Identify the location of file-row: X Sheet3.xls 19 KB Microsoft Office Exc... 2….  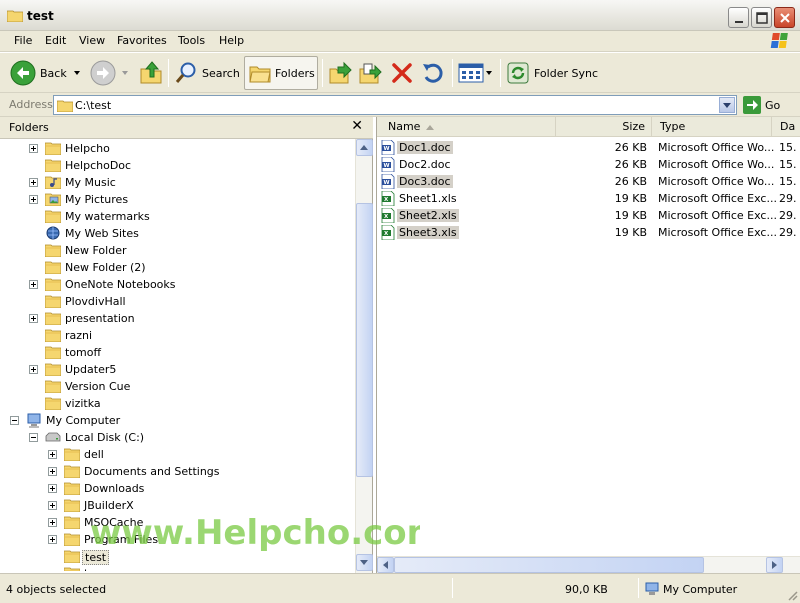
(588, 232).